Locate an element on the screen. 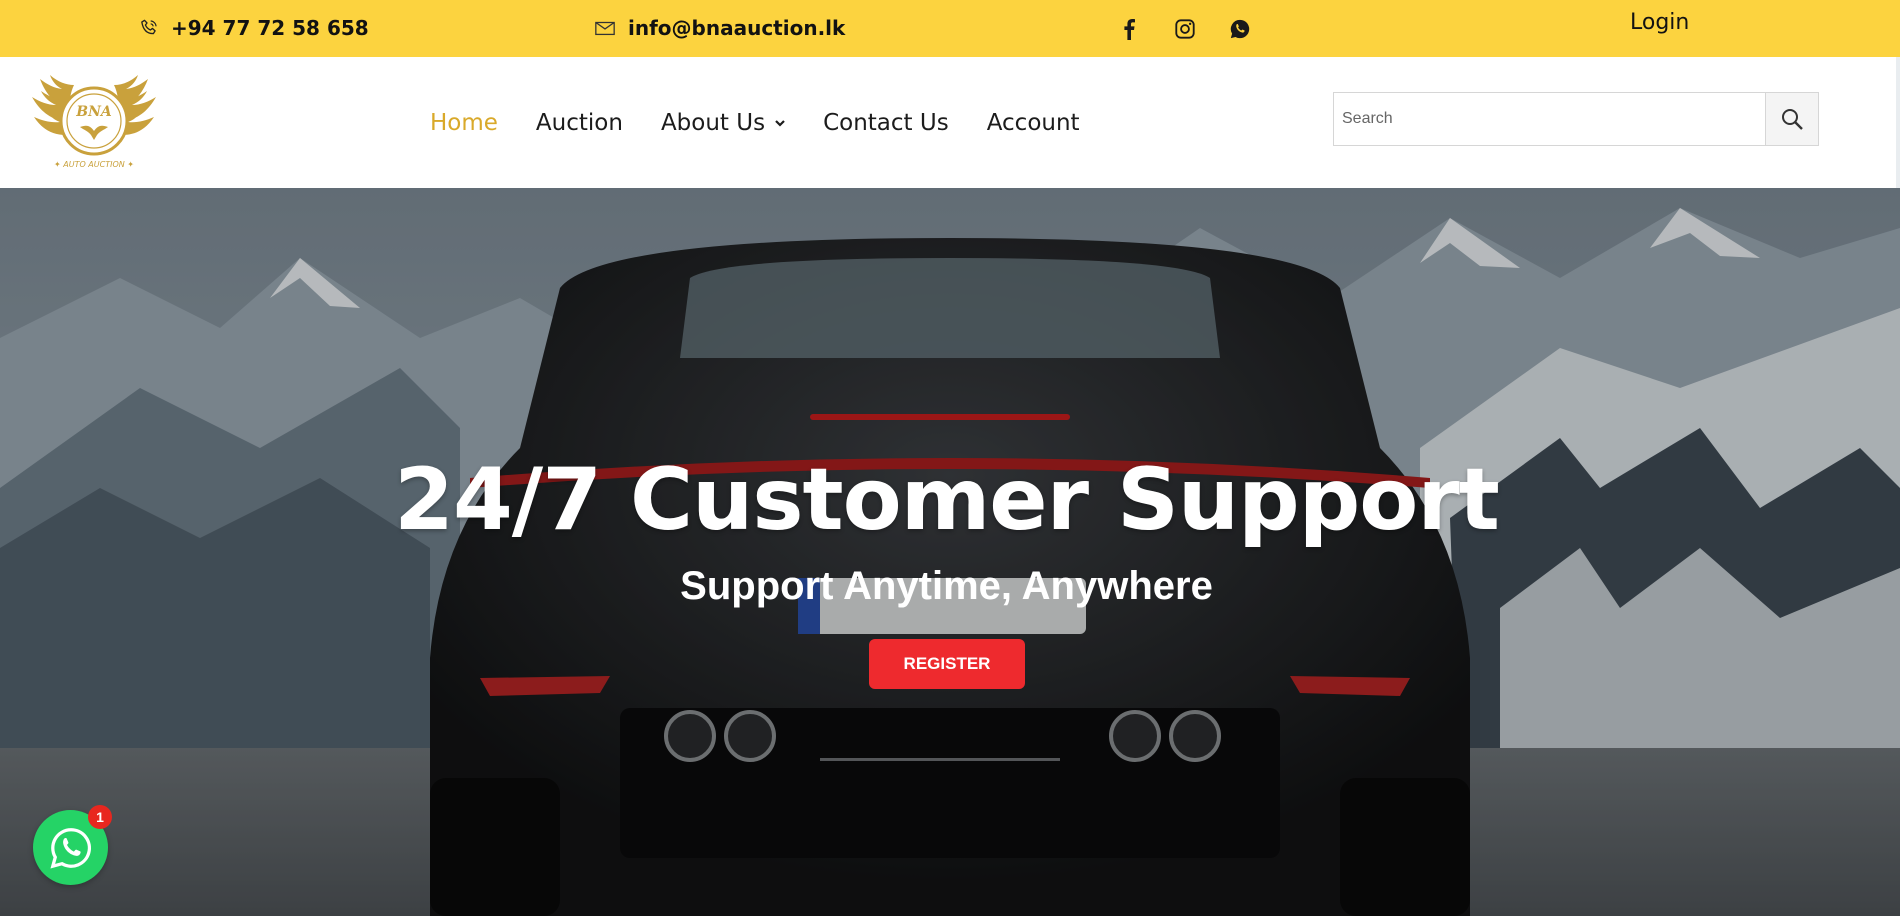 Image resolution: width=1900 pixels, height=916 pixels. instagram-link is located at coordinates (1185, 29).